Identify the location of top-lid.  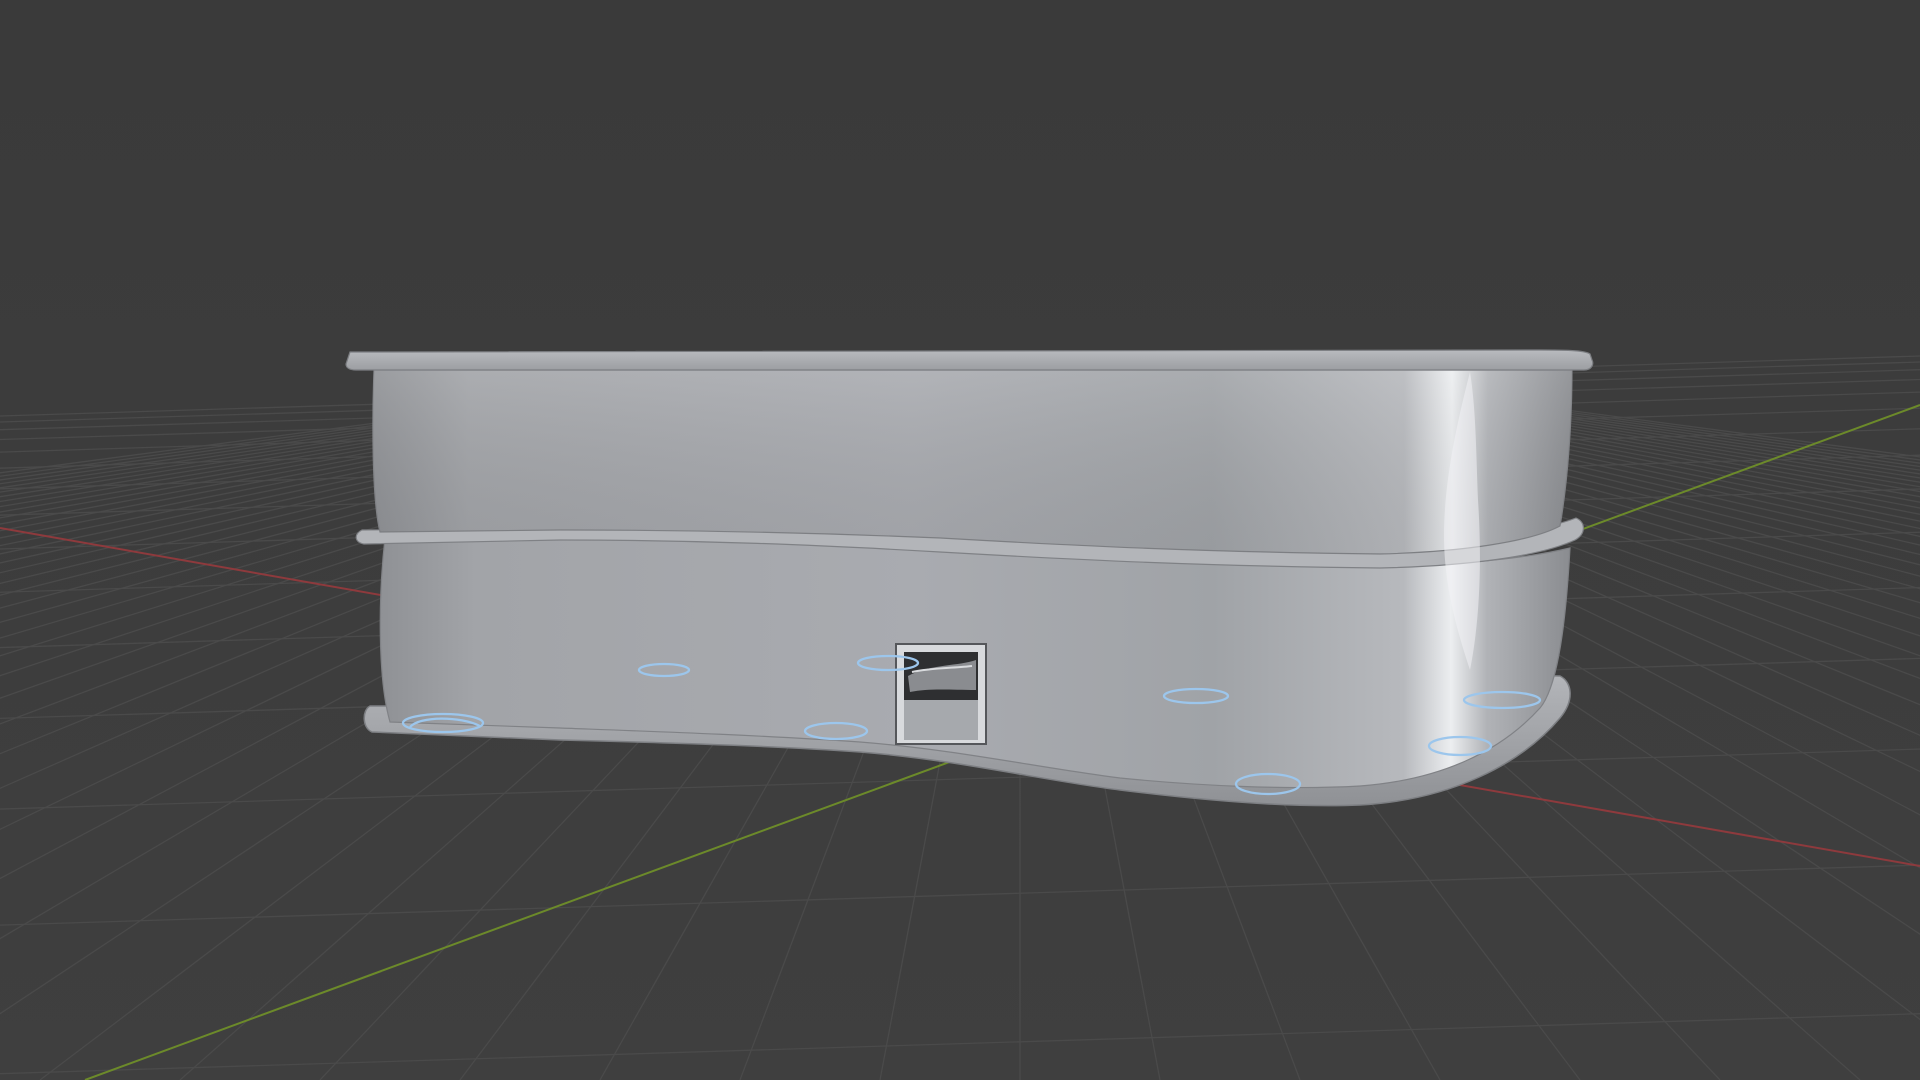
(969, 360).